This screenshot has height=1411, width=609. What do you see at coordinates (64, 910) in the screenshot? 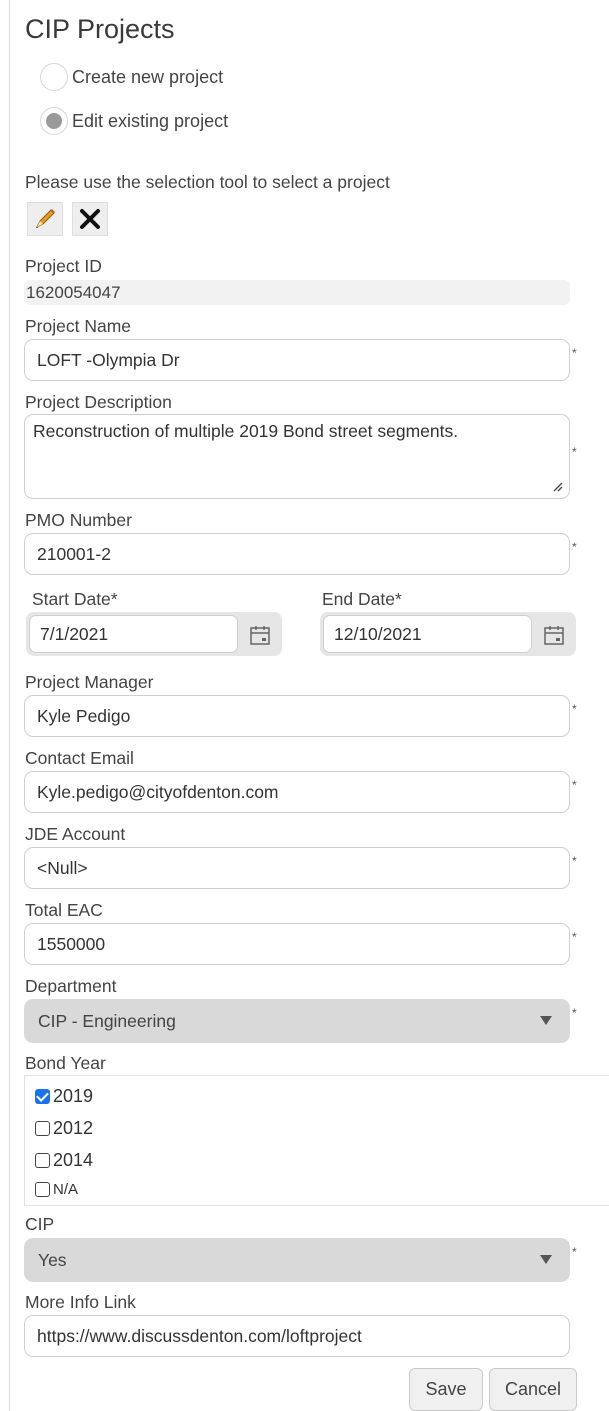
I see `total-eac-label: Total EAC` at bounding box center [64, 910].